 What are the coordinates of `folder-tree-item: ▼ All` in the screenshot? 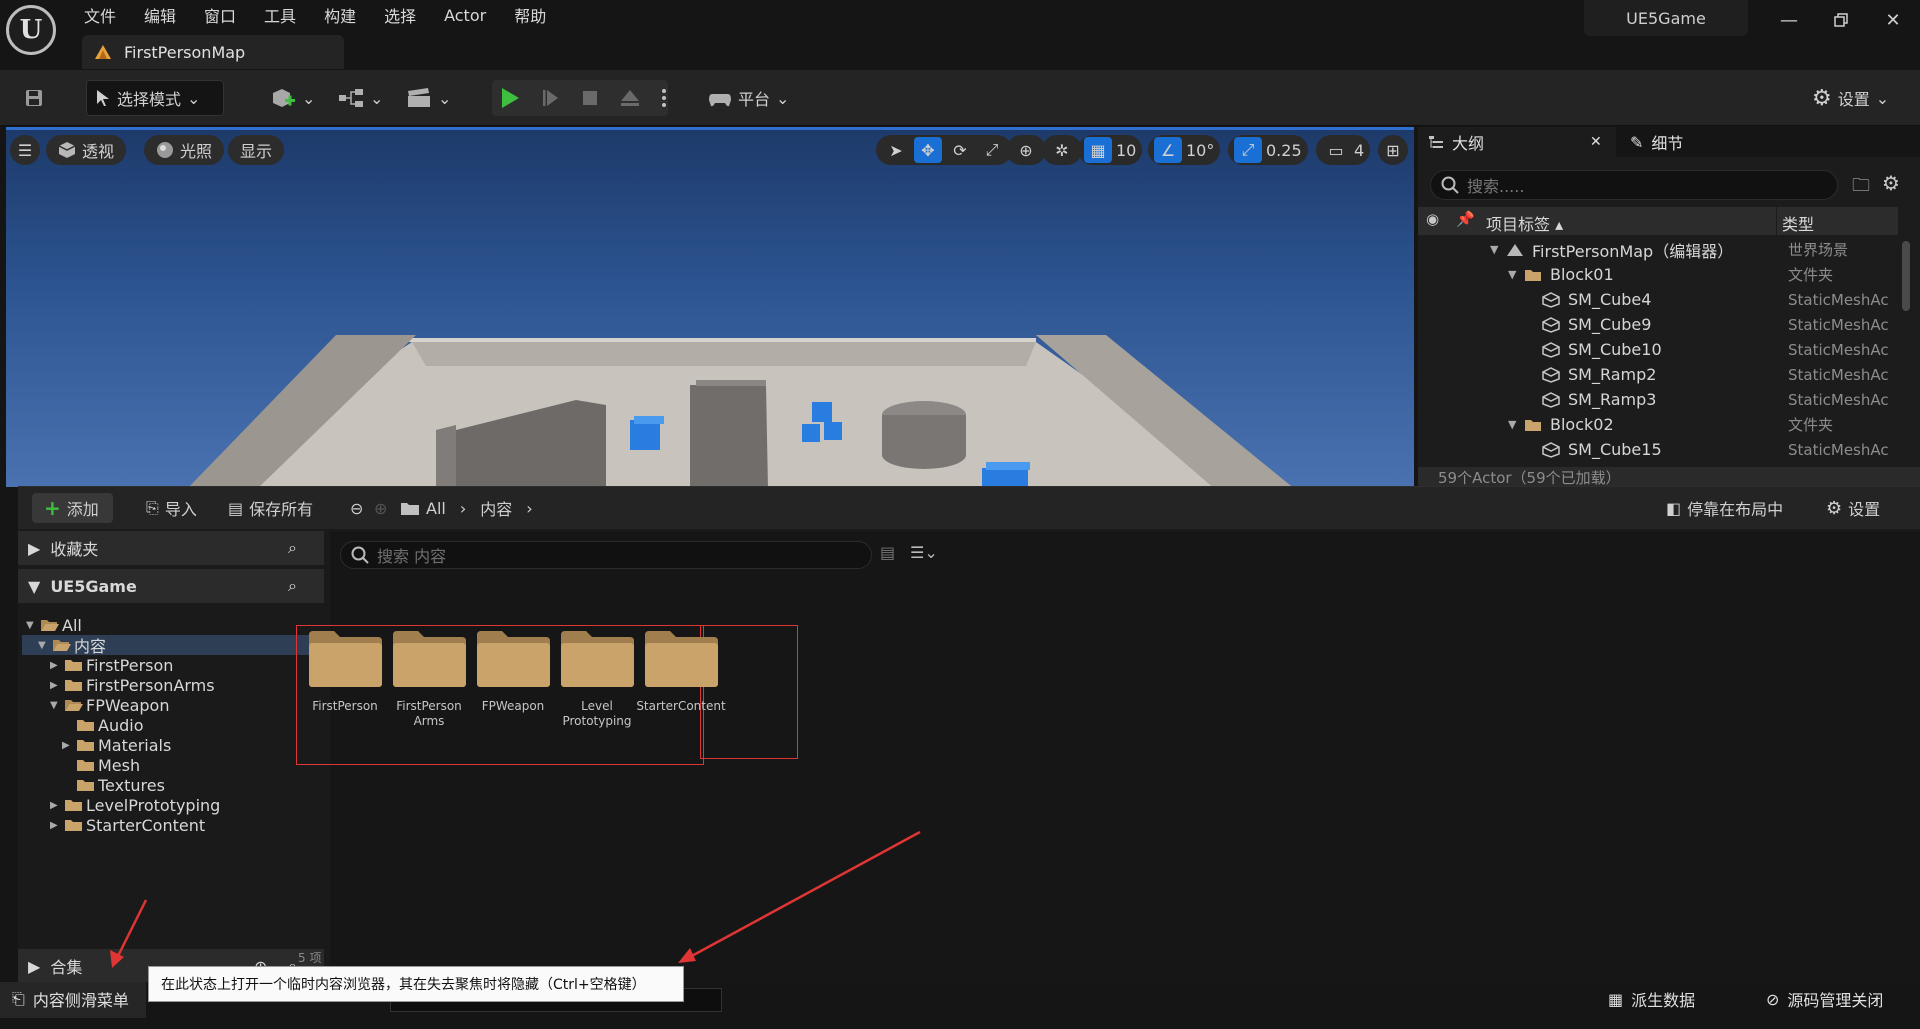 It's located at (172, 625).